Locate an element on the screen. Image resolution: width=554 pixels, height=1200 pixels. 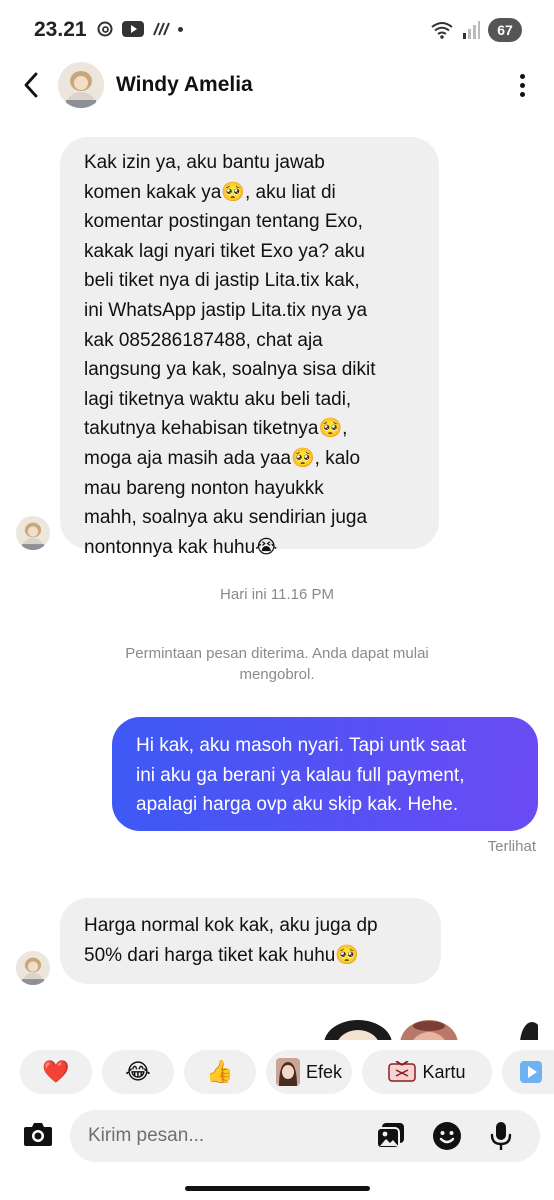
stripes-icon is located at coordinates (161, 29).